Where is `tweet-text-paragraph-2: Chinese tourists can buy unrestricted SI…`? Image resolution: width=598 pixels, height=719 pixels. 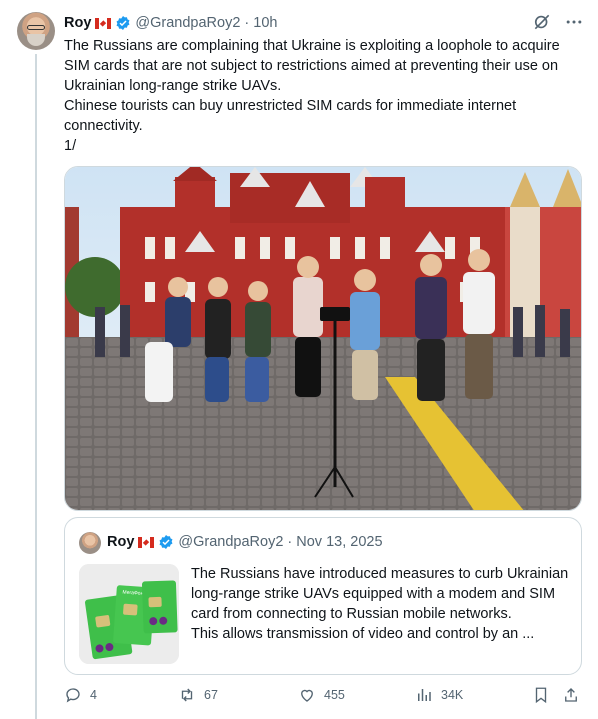
tweet-text-paragraph-2: Chinese tourists can buy unrestricted SI… is located at coordinates (290, 116).